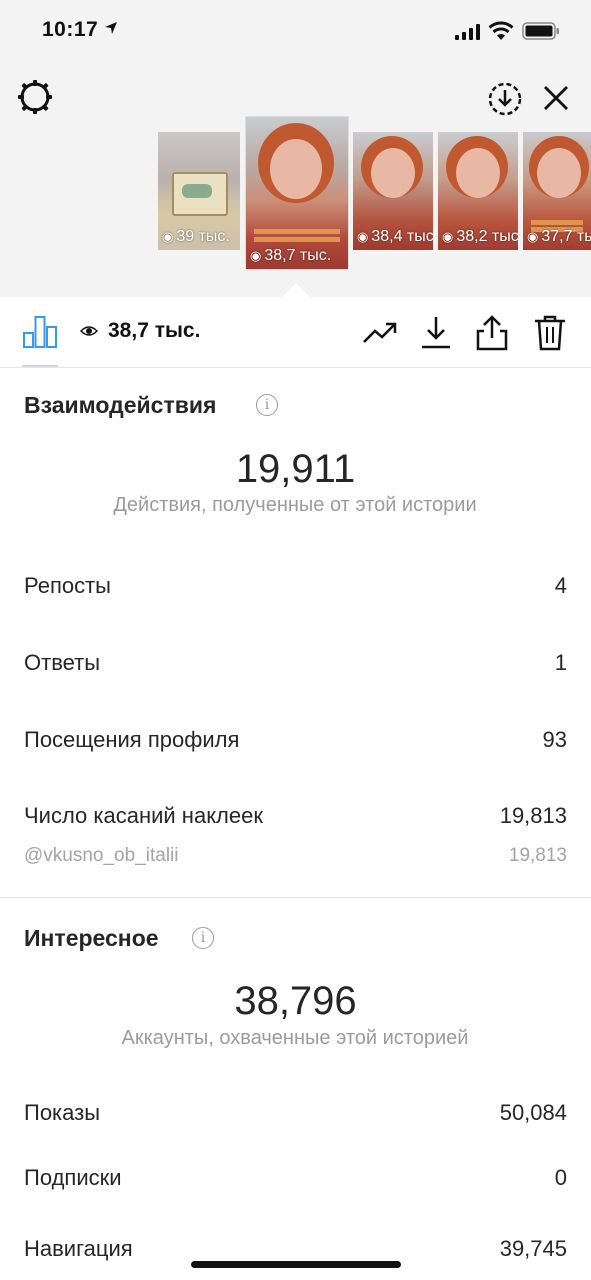  Describe the element at coordinates (557, 191) in the screenshot. I see `story-thumbnail: ◉37,7 тыс.` at that location.